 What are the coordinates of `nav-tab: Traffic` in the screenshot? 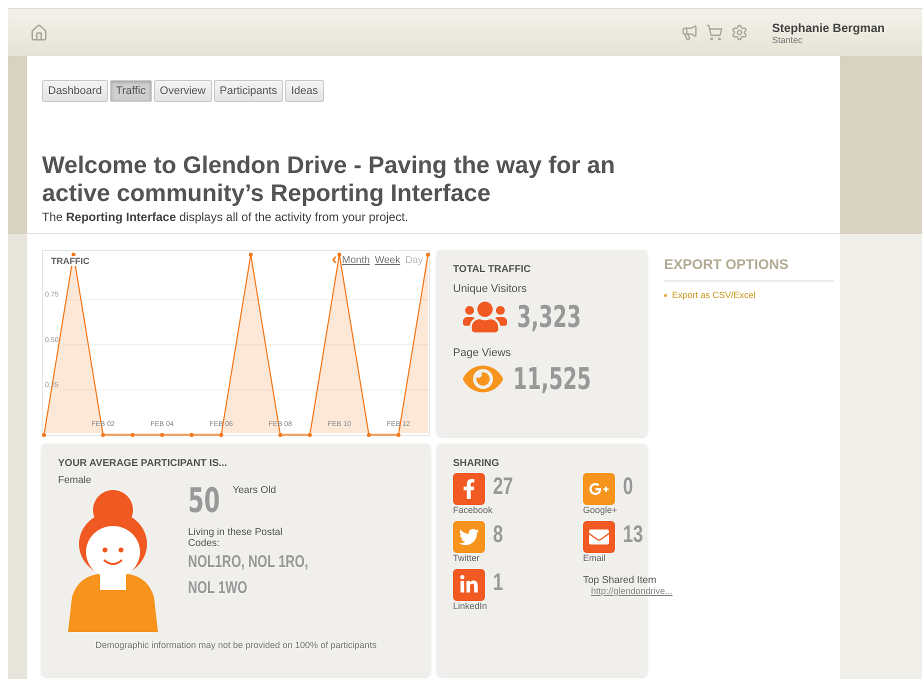 It's located at (131, 91).